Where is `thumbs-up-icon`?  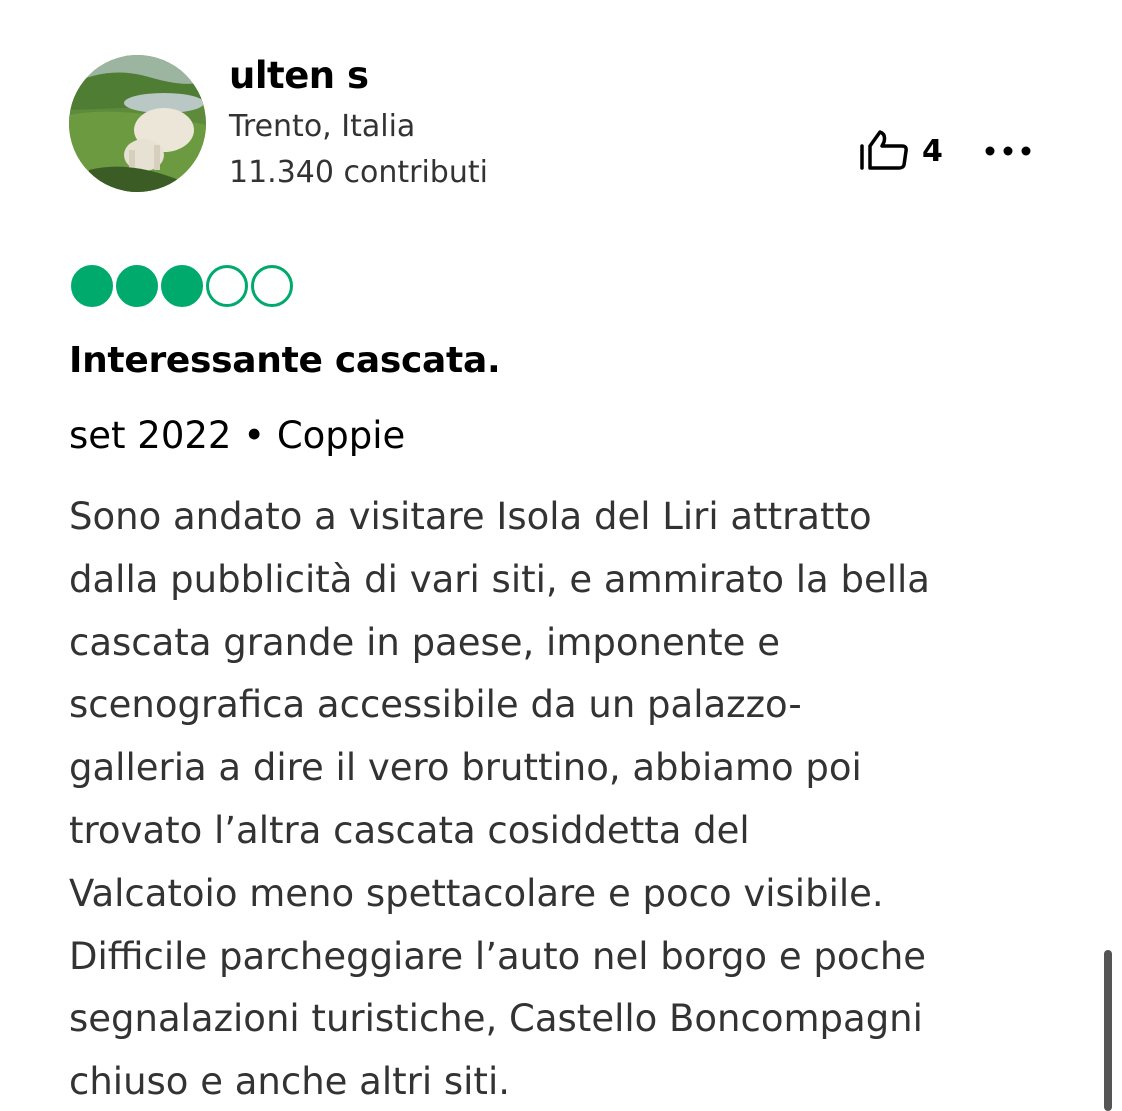
thumbs-up-icon is located at coordinates (884, 152).